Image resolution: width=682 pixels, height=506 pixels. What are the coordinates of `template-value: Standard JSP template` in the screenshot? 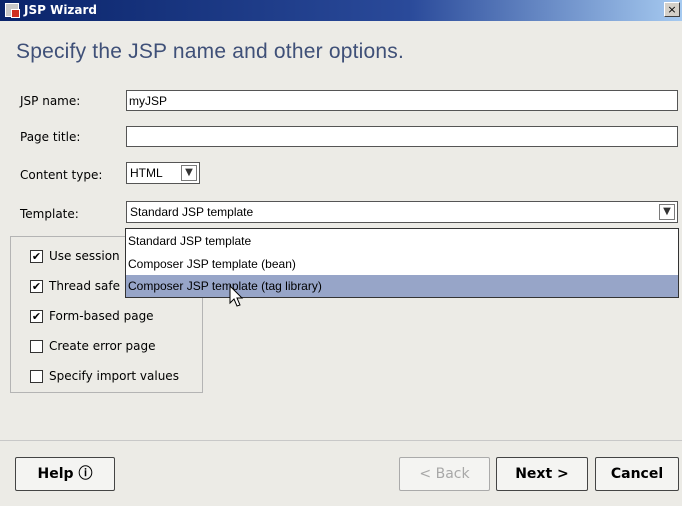 It's located at (192, 212).